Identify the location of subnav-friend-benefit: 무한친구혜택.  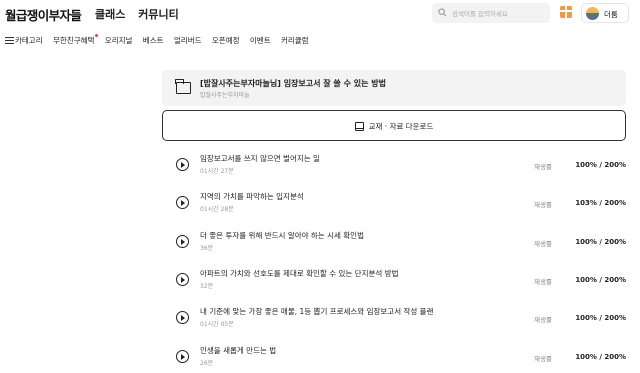
(76, 40).